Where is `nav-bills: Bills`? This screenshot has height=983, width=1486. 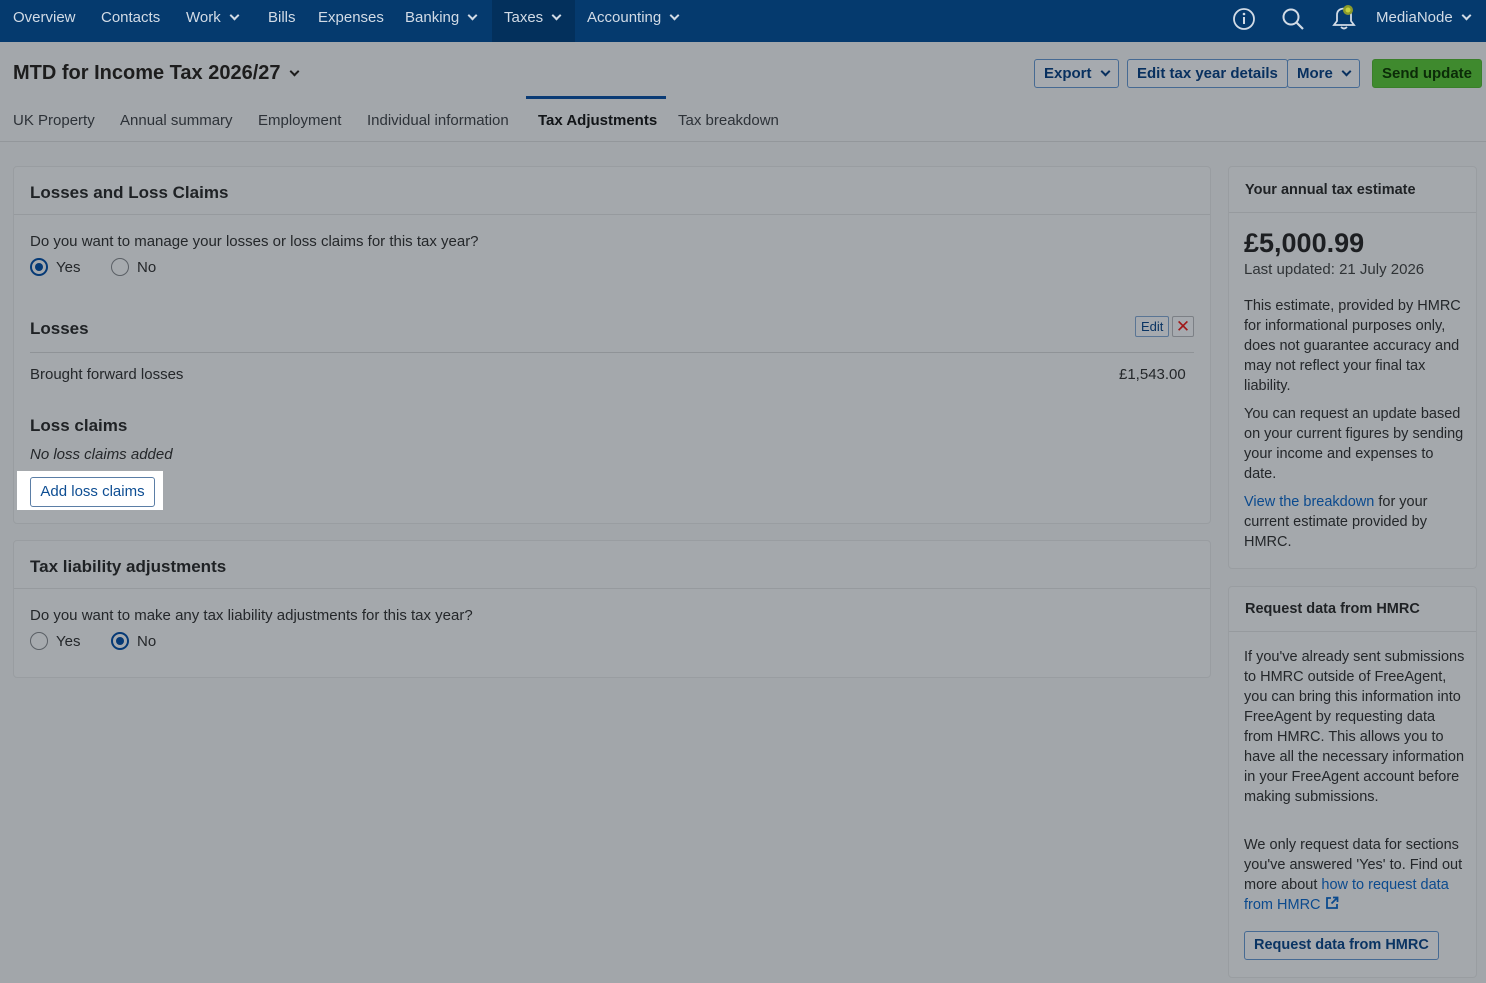 nav-bills: Bills is located at coordinates (282, 21).